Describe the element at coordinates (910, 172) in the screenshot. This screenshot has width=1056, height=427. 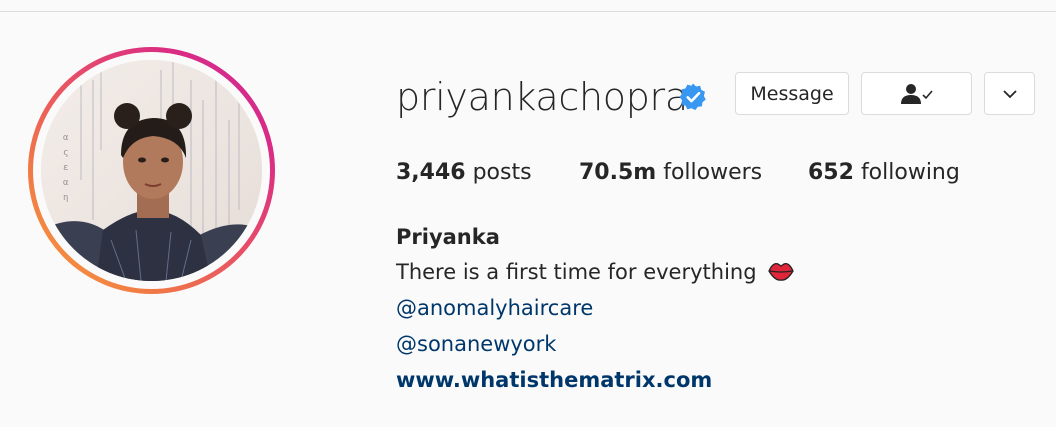
I see `following-label: following` at that location.